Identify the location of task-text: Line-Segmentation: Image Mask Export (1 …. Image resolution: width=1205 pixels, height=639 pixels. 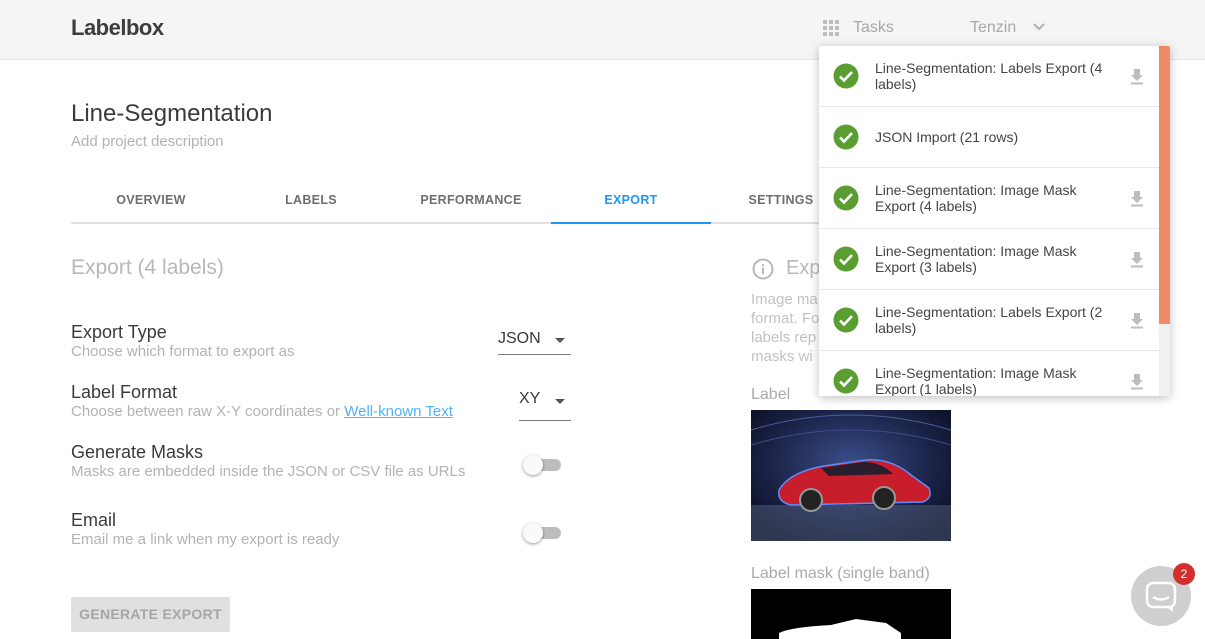
(976, 380).